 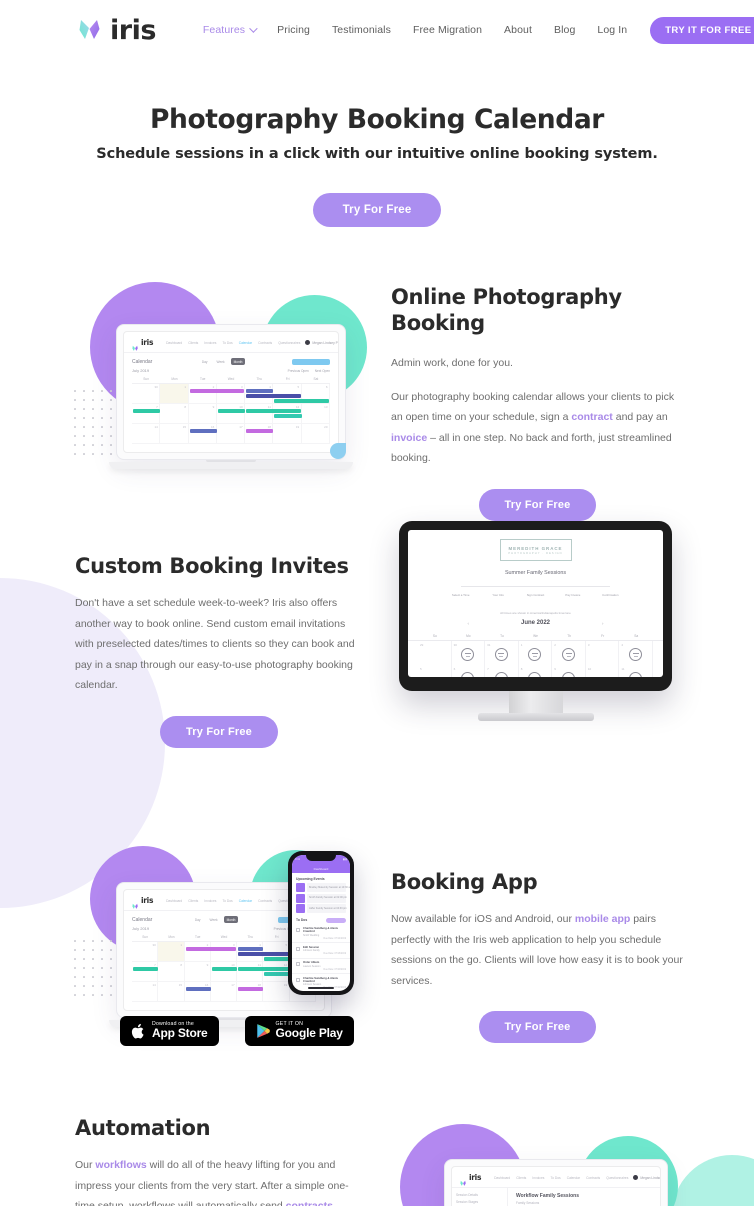 What do you see at coordinates (309, 1203) in the screenshot?
I see `contracts-link: contracts` at bounding box center [309, 1203].